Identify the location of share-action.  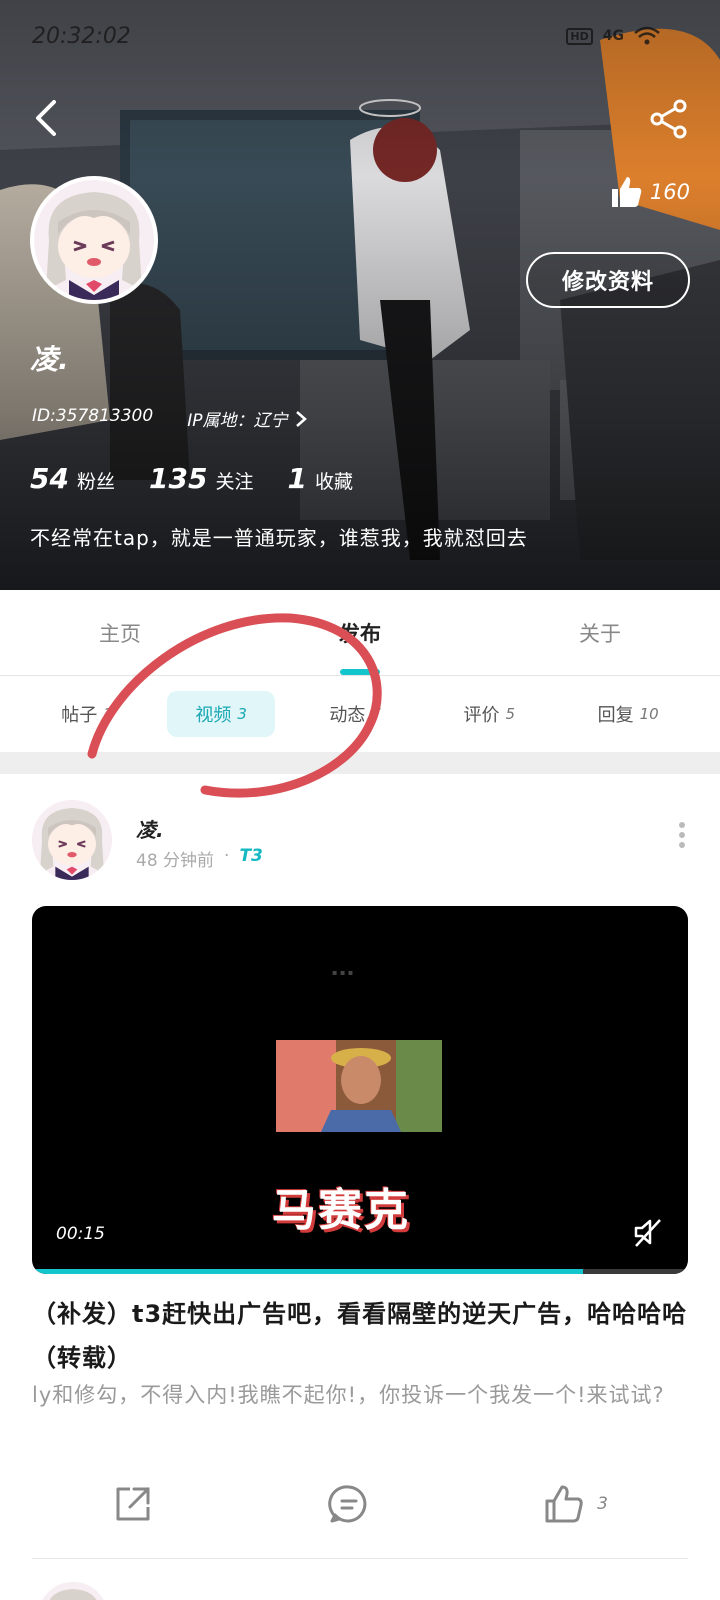
(133, 1504).